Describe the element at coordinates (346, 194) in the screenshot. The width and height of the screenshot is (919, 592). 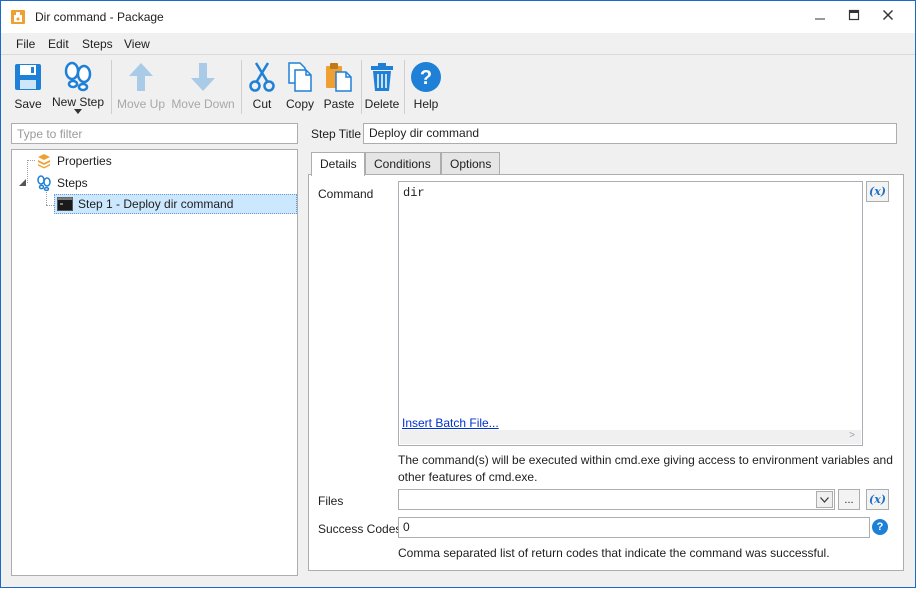
I see `command-label: Command` at that location.